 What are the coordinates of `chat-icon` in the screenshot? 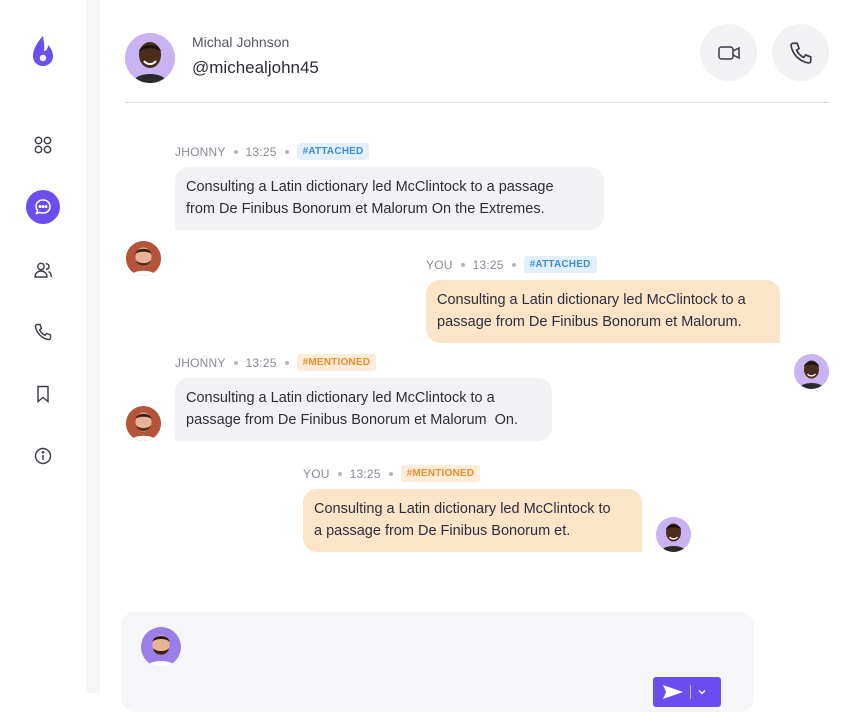 It's located at (43, 207).